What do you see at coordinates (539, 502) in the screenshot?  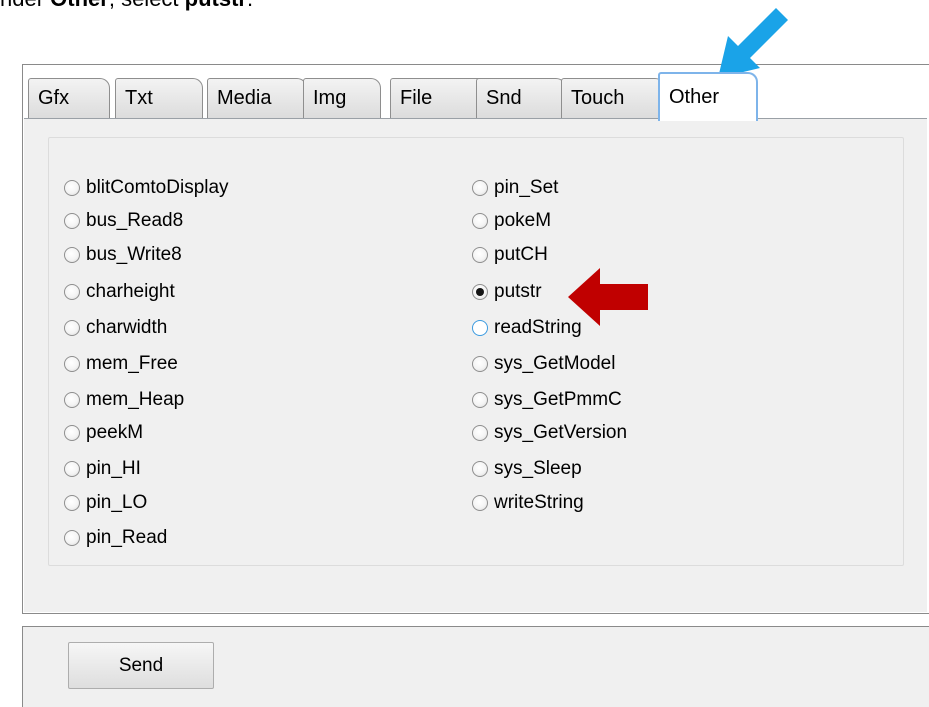 I see `option-label: writeString` at bounding box center [539, 502].